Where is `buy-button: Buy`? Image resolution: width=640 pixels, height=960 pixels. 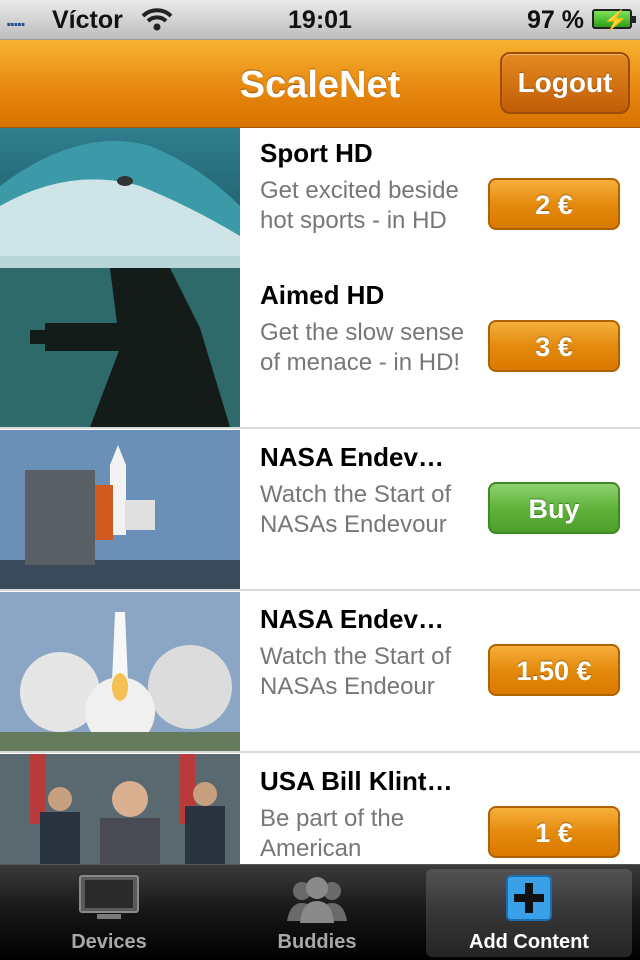
buy-button: Buy is located at coordinates (554, 508).